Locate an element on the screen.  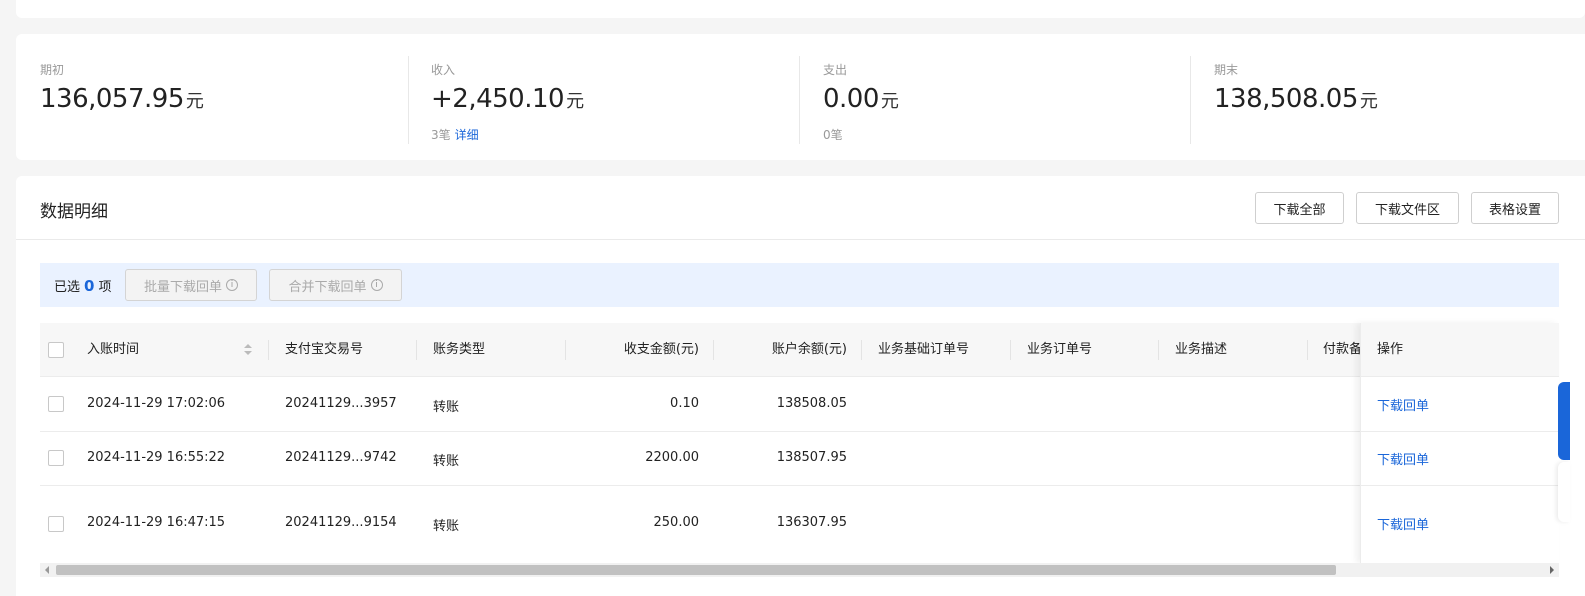
stat-opening-unit: 元 is located at coordinates (194, 101).